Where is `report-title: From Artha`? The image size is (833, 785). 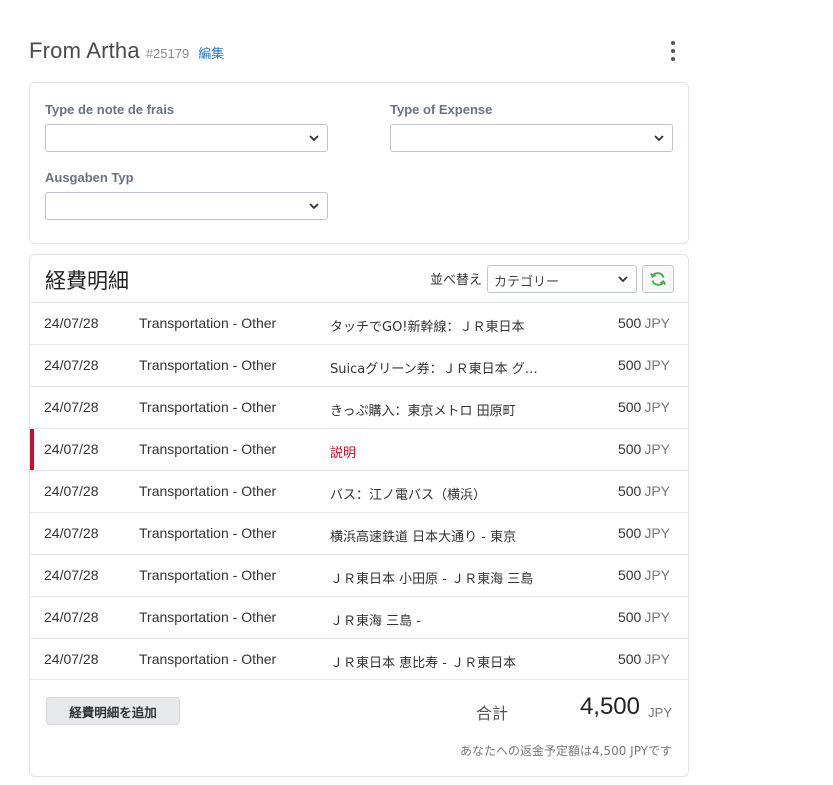
report-title: From Artha is located at coordinates (84, 50).